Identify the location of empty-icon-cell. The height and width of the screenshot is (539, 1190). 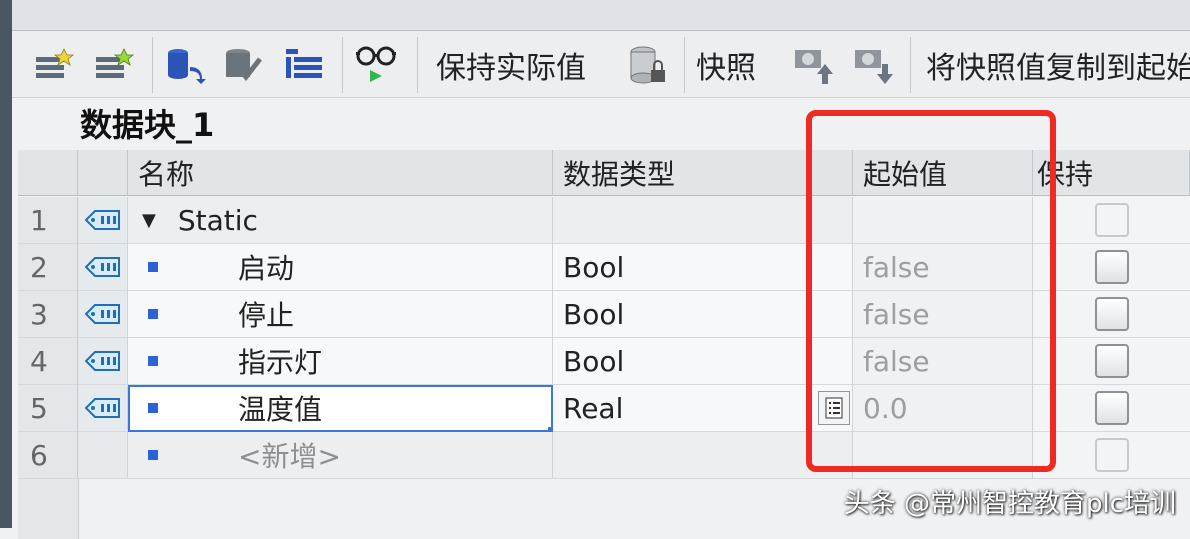
(103, 455).